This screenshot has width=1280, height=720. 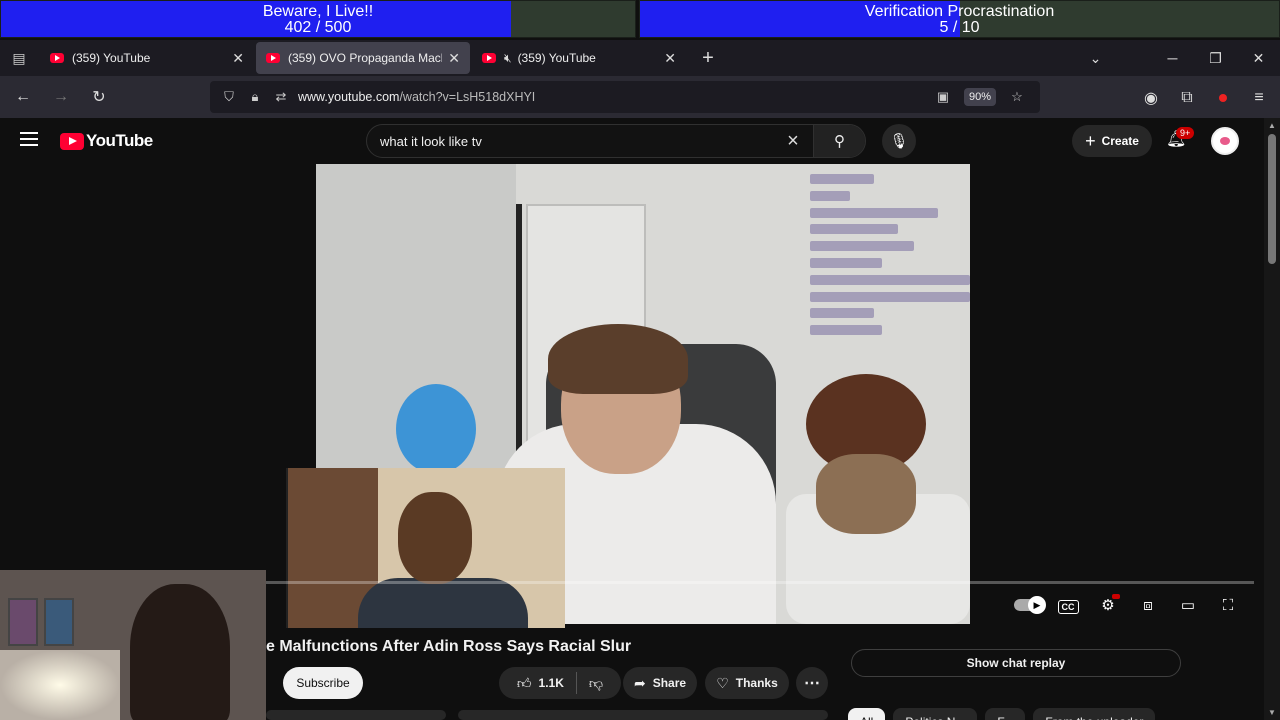 I want to click on show-chat-replay-button: Show chat replay, so click(x=1016, y=663).